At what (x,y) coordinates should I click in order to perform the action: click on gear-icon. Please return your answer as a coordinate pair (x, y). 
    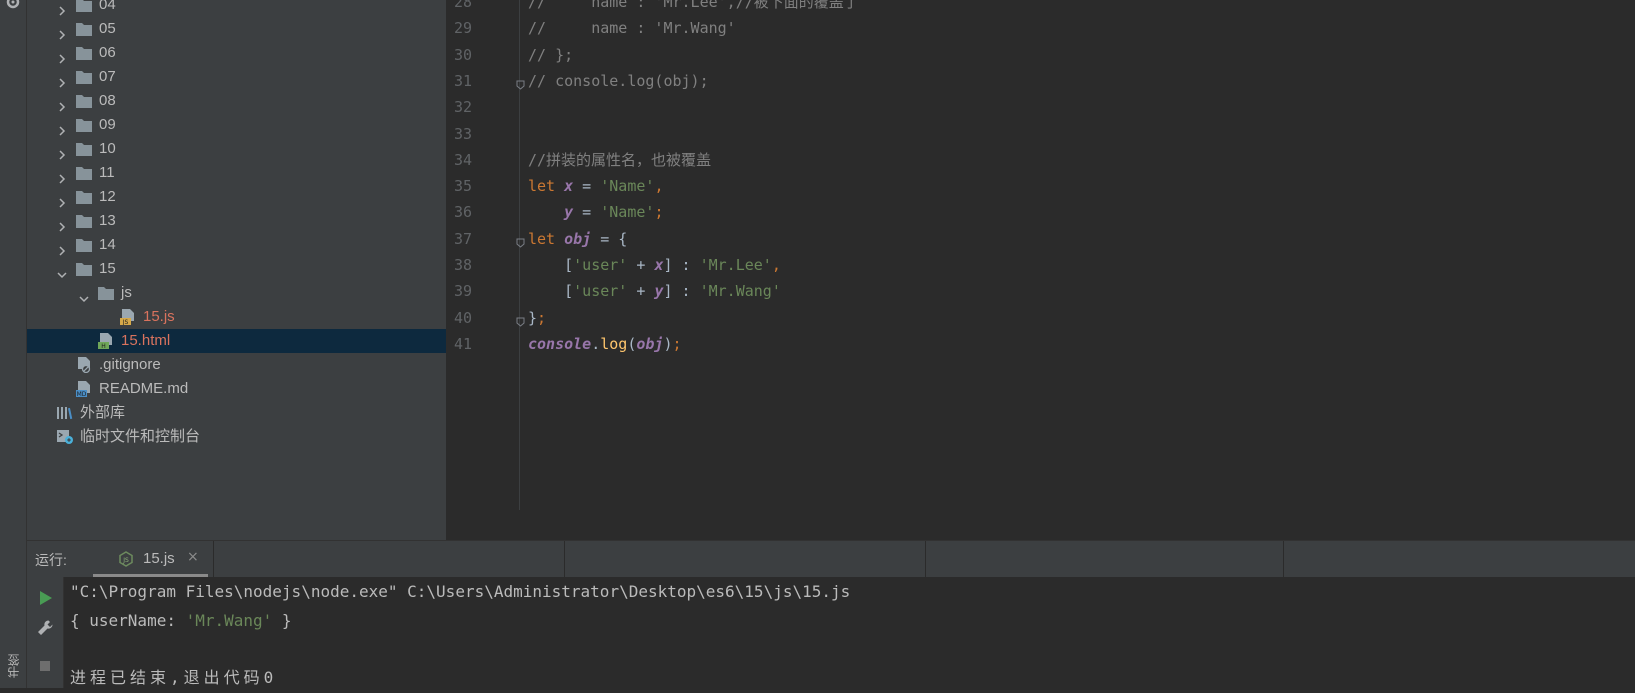
    Looking at the image, I should click on (13, 5).